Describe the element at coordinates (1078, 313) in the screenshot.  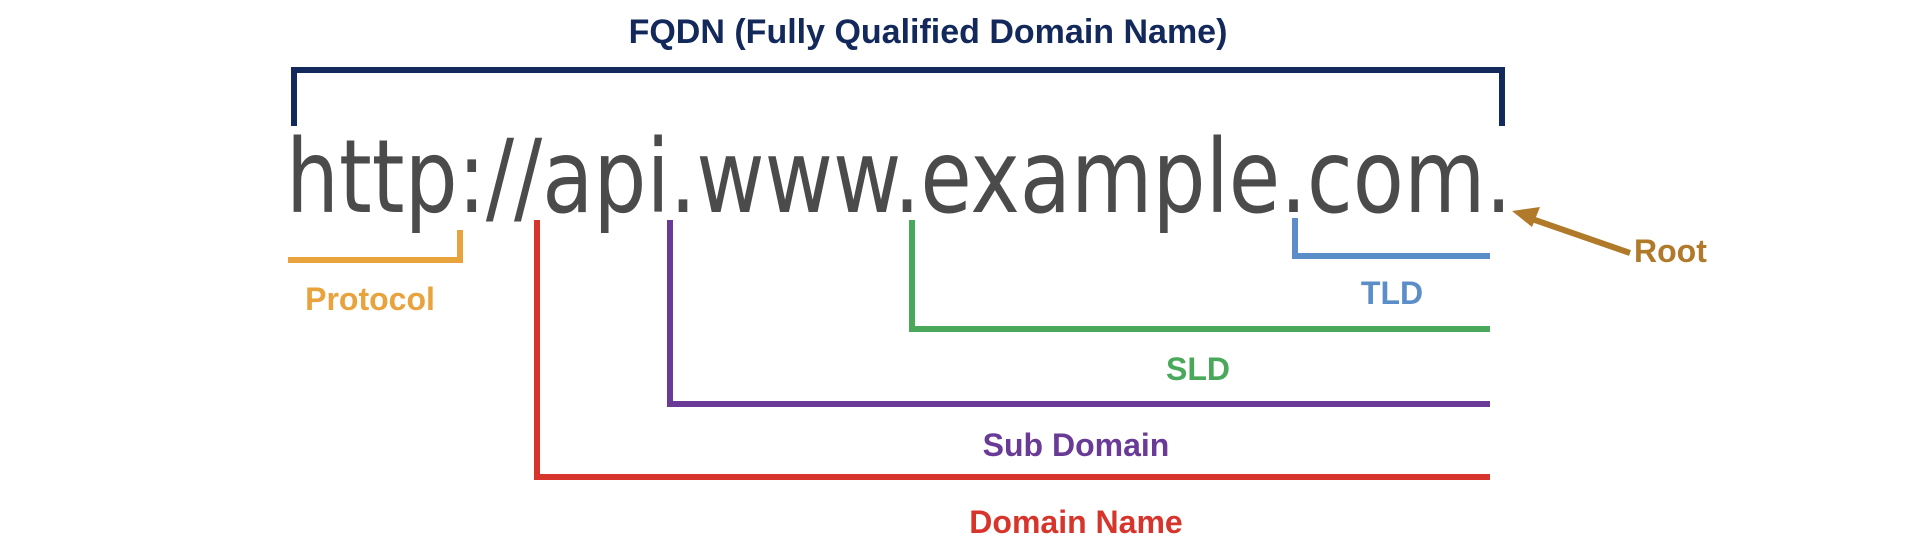
I see `subdomain-bracket` at that location.